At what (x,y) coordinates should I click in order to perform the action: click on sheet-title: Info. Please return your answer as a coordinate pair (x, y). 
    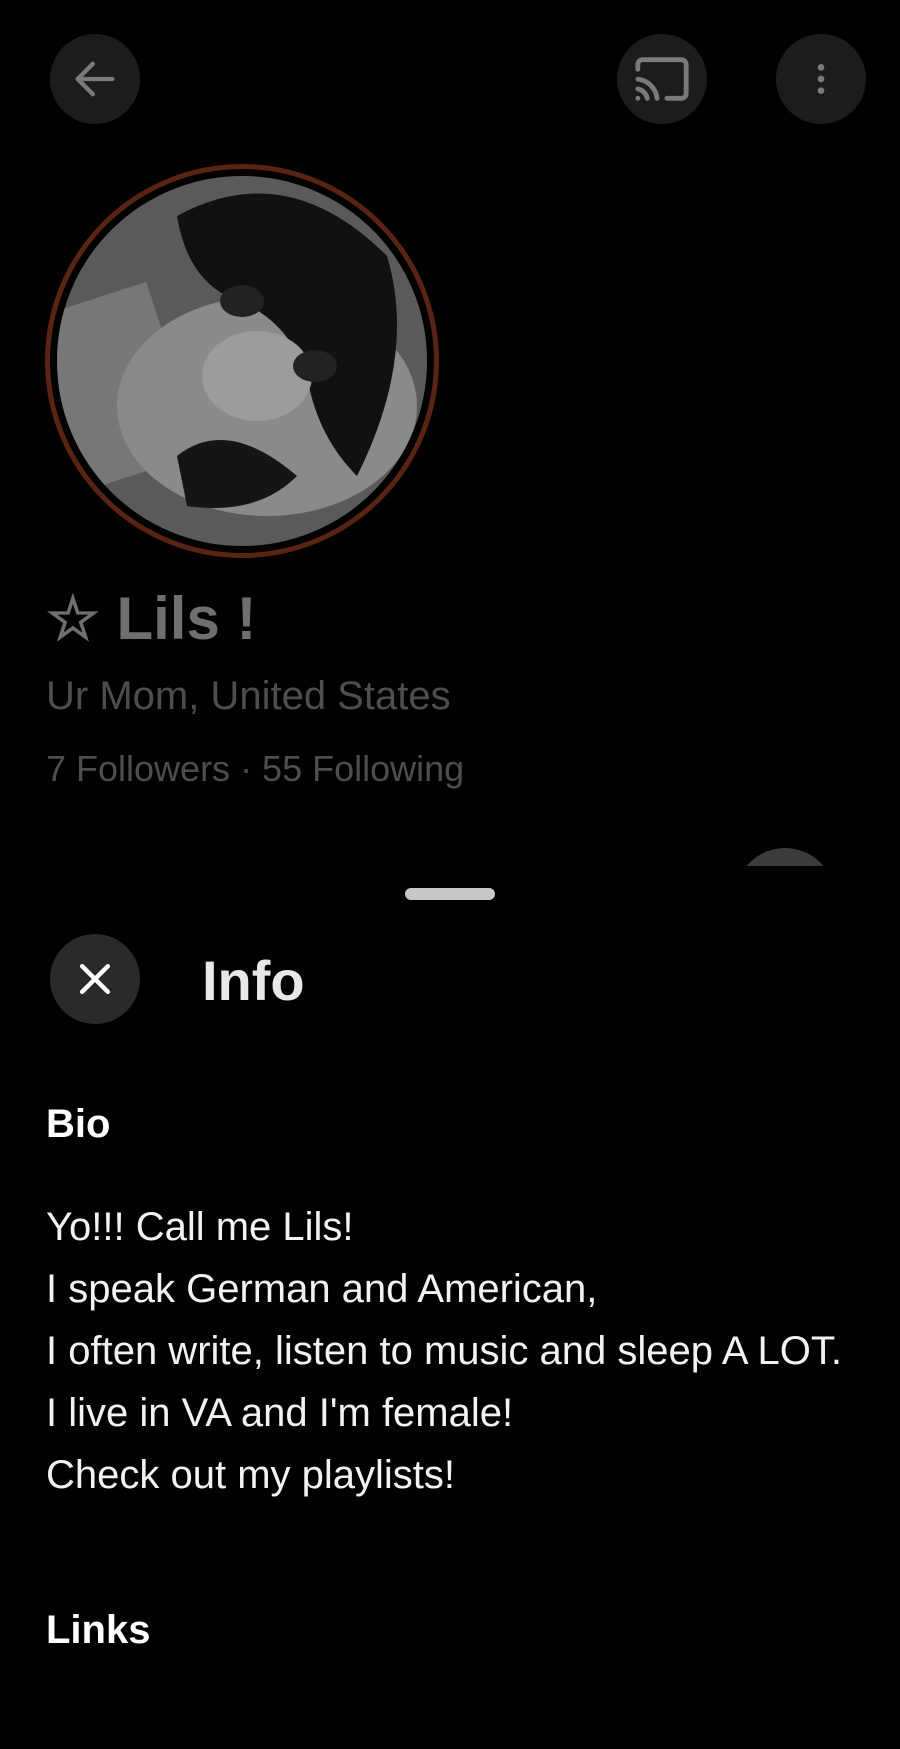
    Looking at the image, I should click on (253, 980).